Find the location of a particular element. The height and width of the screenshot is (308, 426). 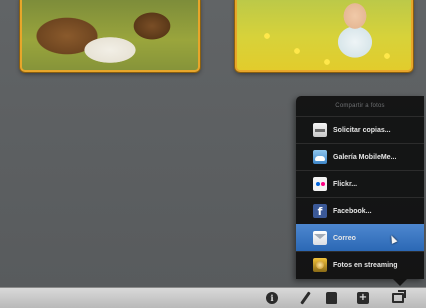

effects-button is located at coordinates (331, 298).